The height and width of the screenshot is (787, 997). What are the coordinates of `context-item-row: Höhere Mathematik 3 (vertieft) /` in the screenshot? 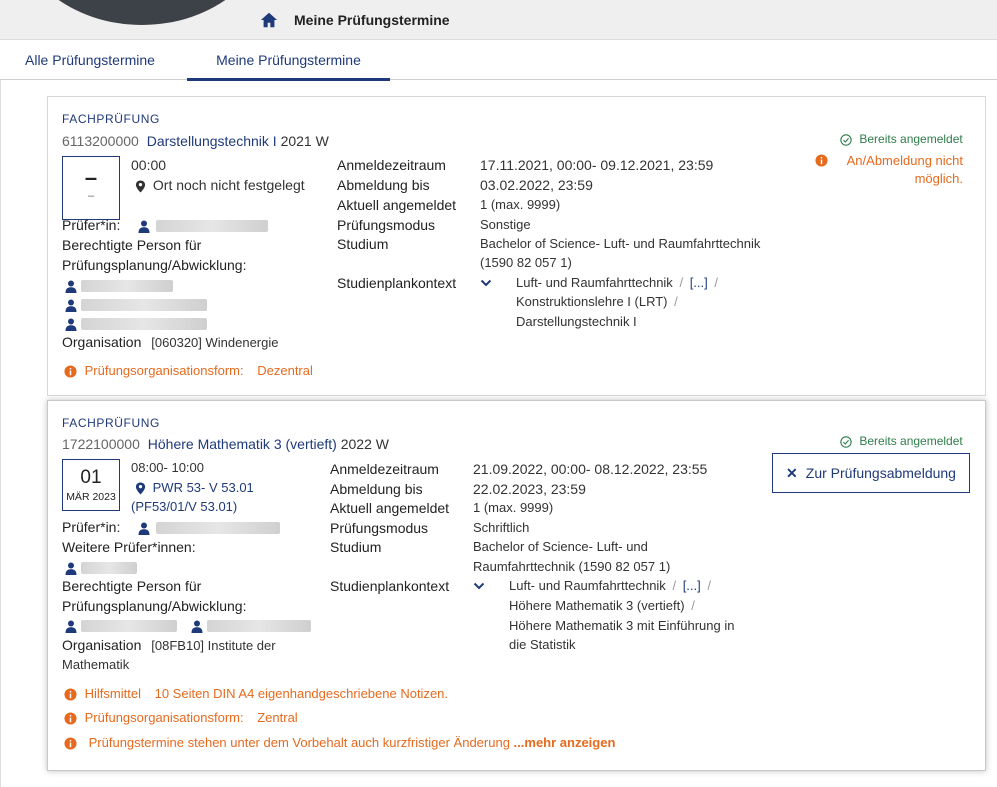 It's located at (602, 605).